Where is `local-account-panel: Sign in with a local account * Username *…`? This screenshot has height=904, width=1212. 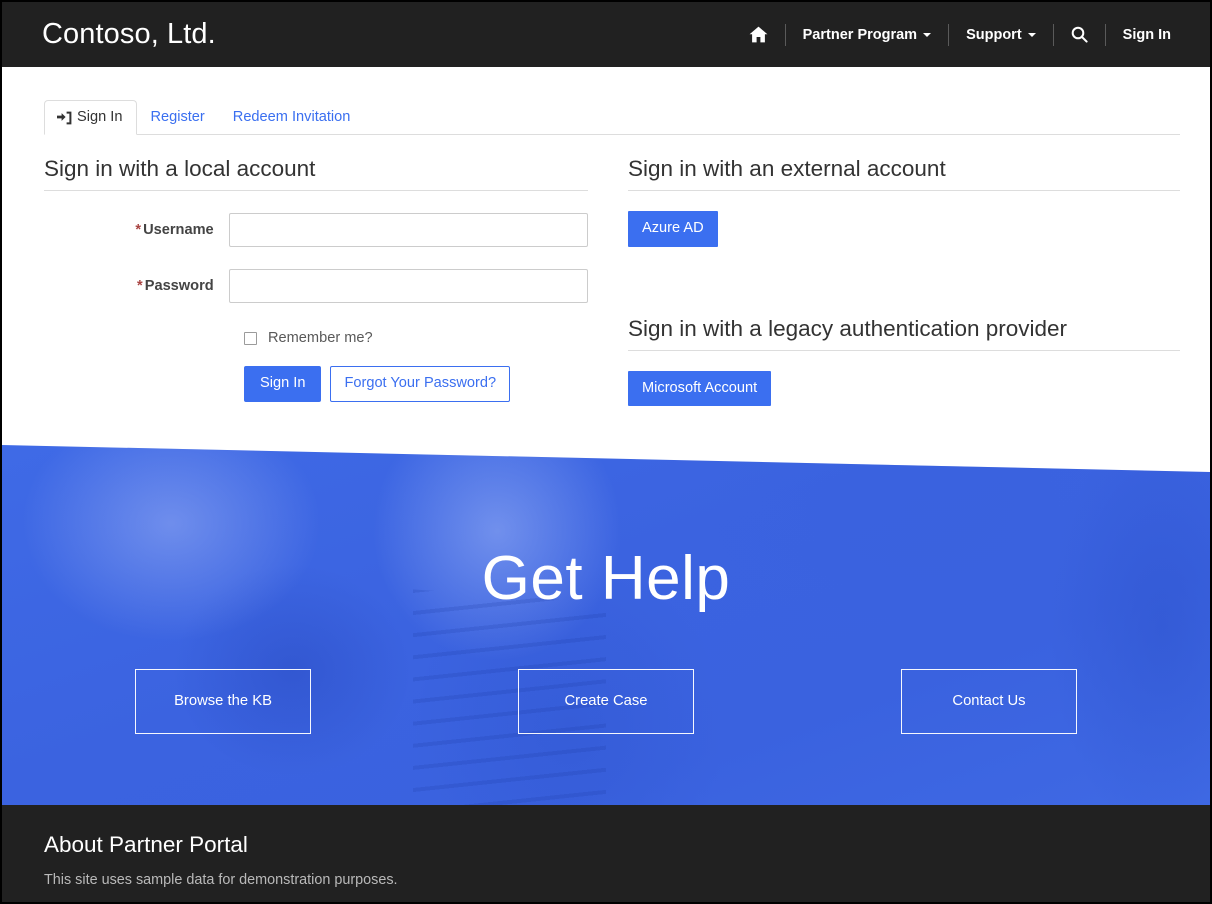 local-account-panel: Sign in with a local account * Username *… is located at coordinates (328, 270).